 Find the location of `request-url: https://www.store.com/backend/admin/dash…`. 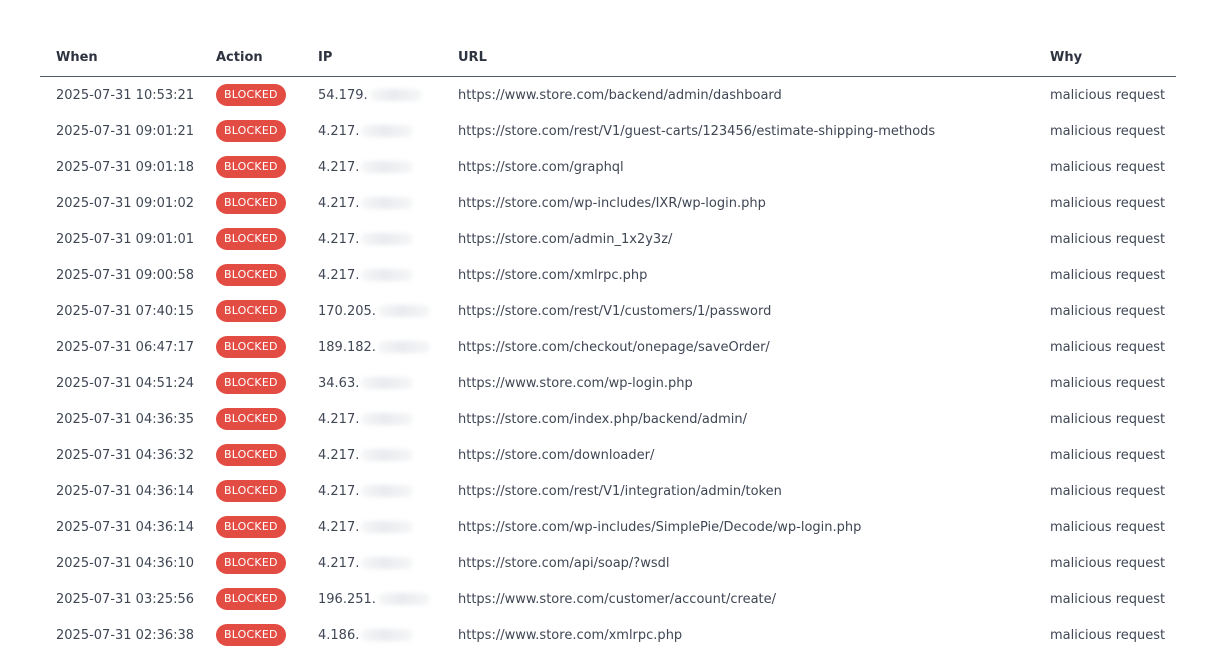

request-url: https://www.store.com/backend/admin/dash… is located at coordinates (620, 95).